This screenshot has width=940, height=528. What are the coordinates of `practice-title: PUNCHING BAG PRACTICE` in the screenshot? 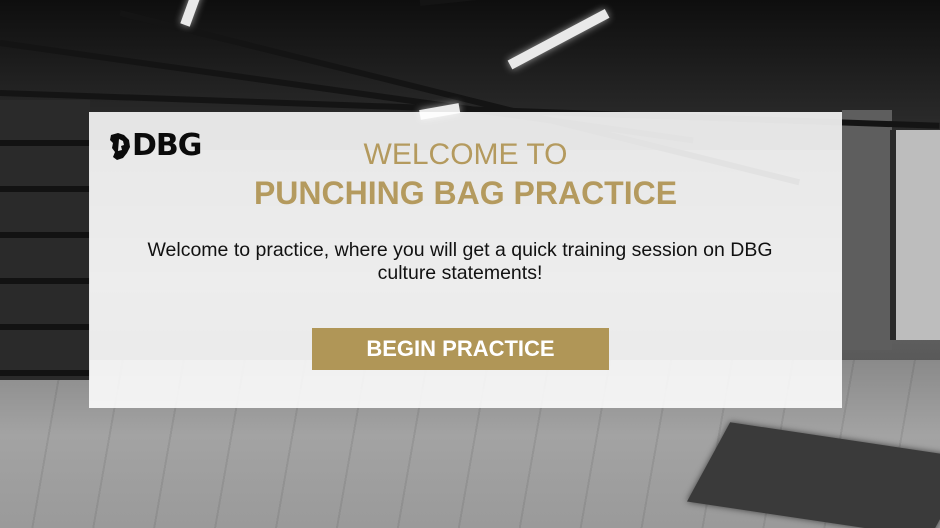 It's located at (465, 193).